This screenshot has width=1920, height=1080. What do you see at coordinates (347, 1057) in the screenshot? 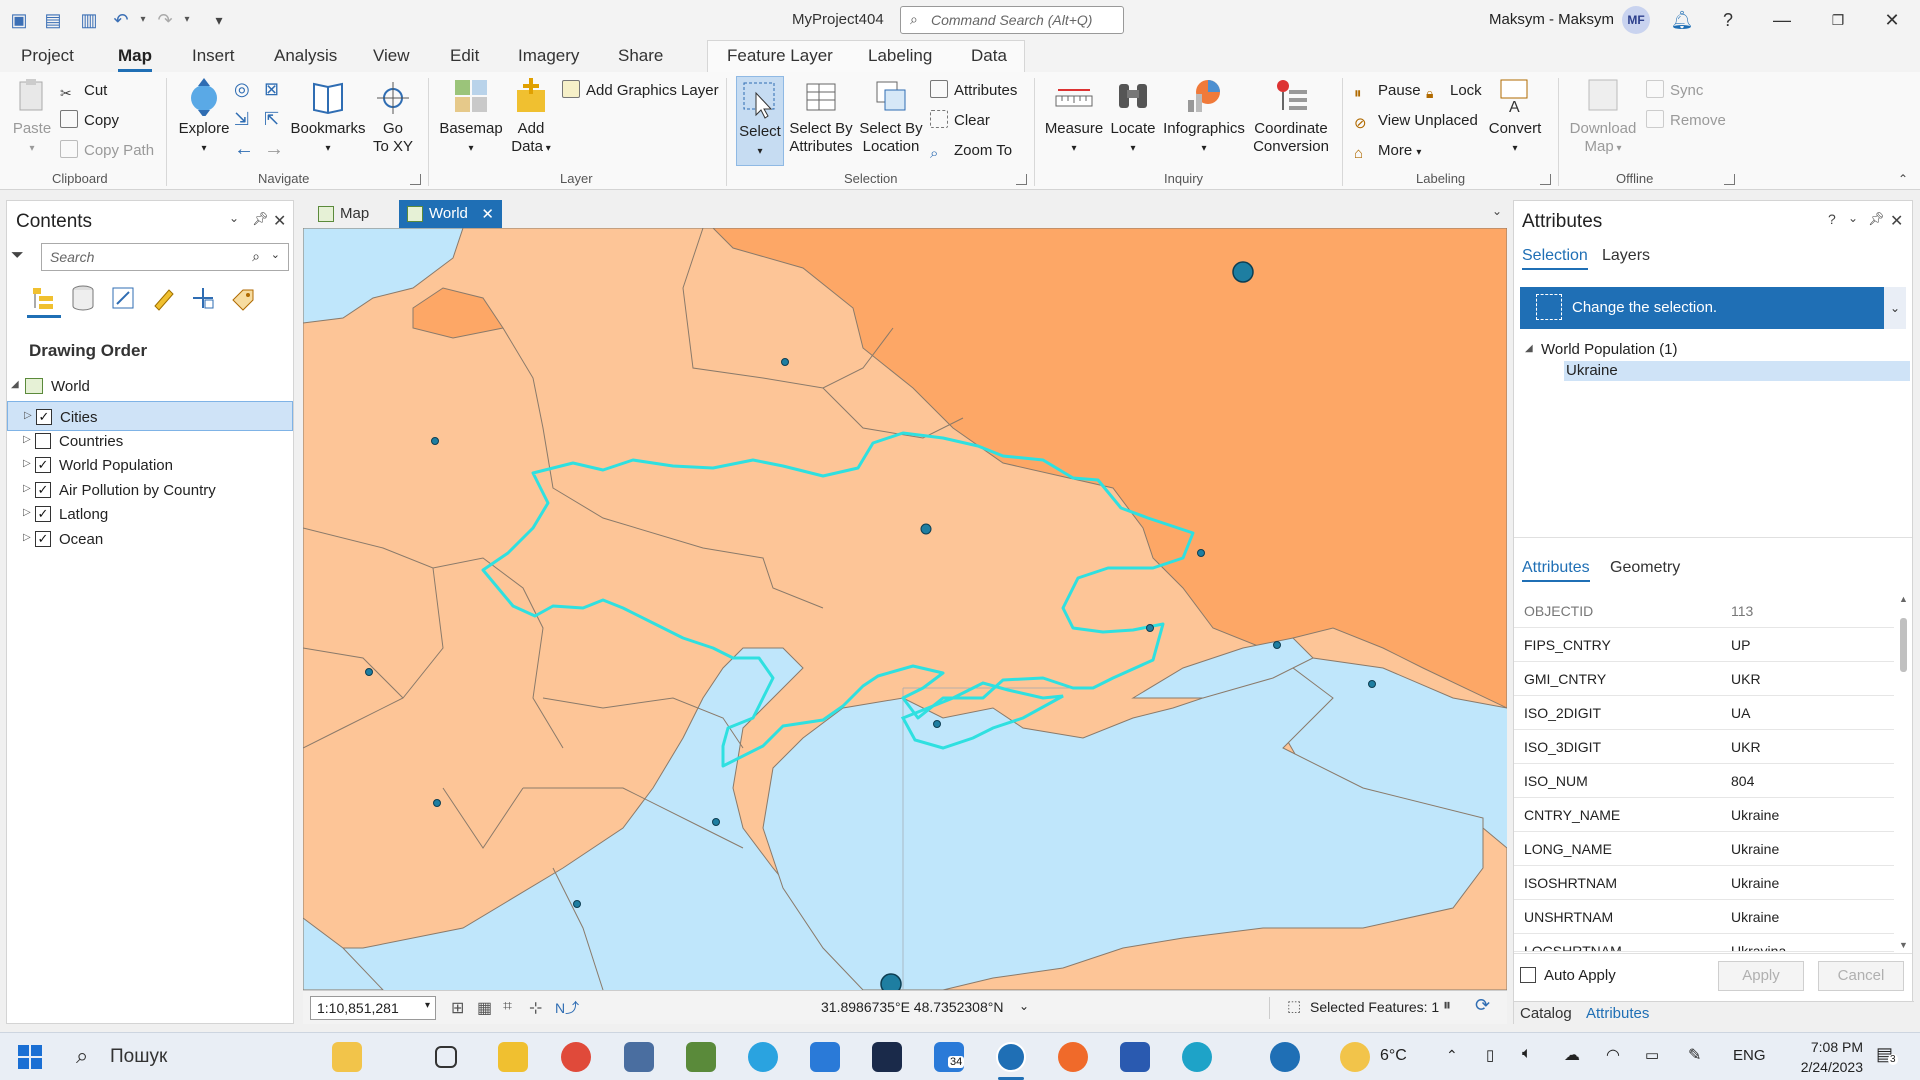
I see `widgets-icon` at bounding box center [347, 1057].